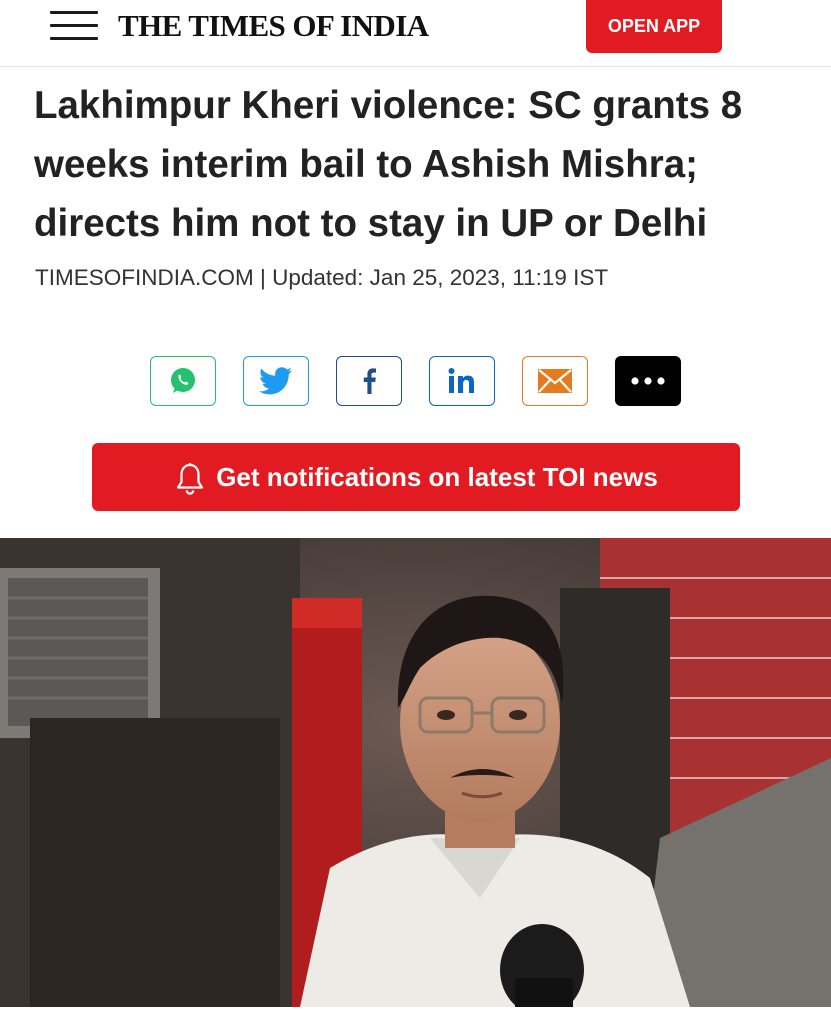 The height and width of the screenshot is (1010, 831). I want to click on get-notifications-button: Get notifications on latest TOI news, so click(416, 477).